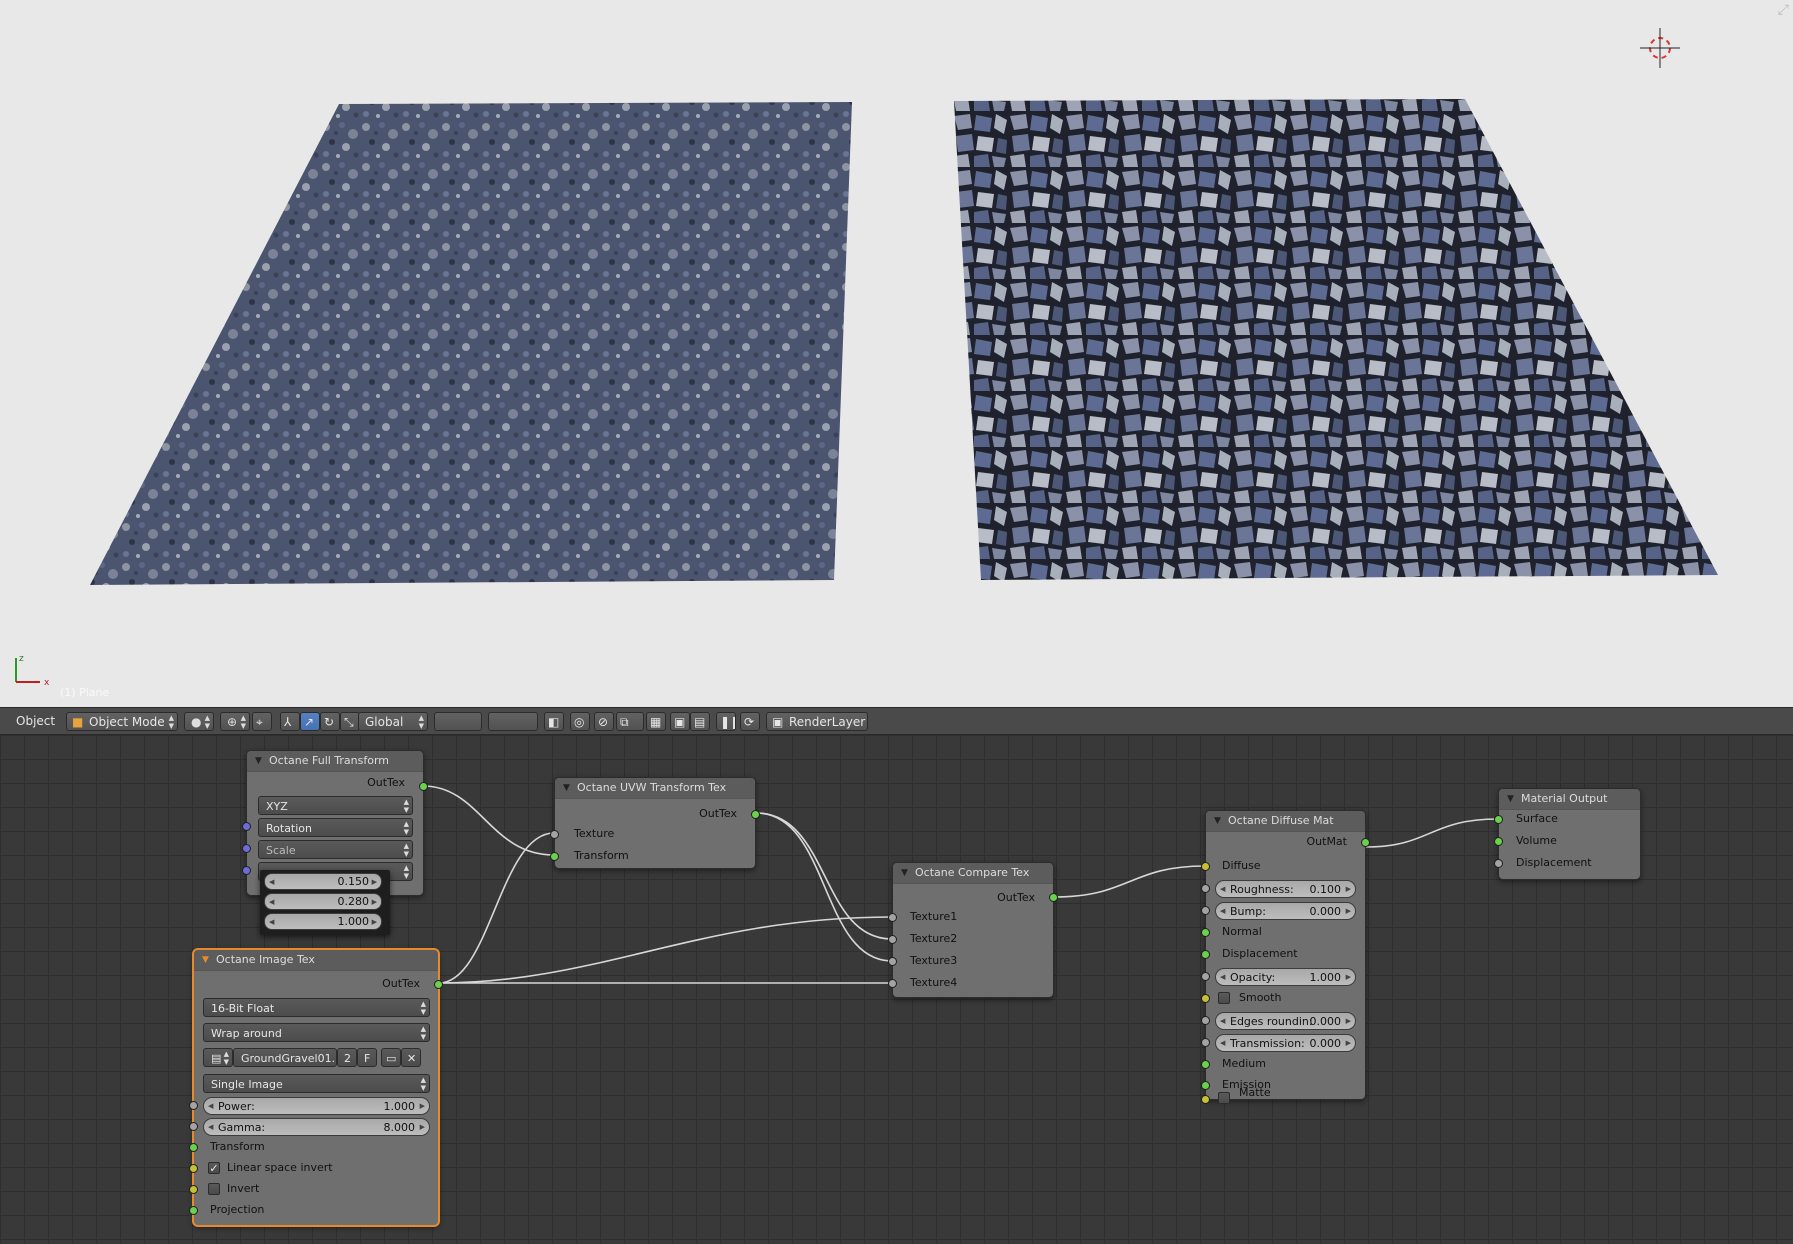  I want to click on node-title: ▼ Octane Diffuse Mat, so click(1285, 821).